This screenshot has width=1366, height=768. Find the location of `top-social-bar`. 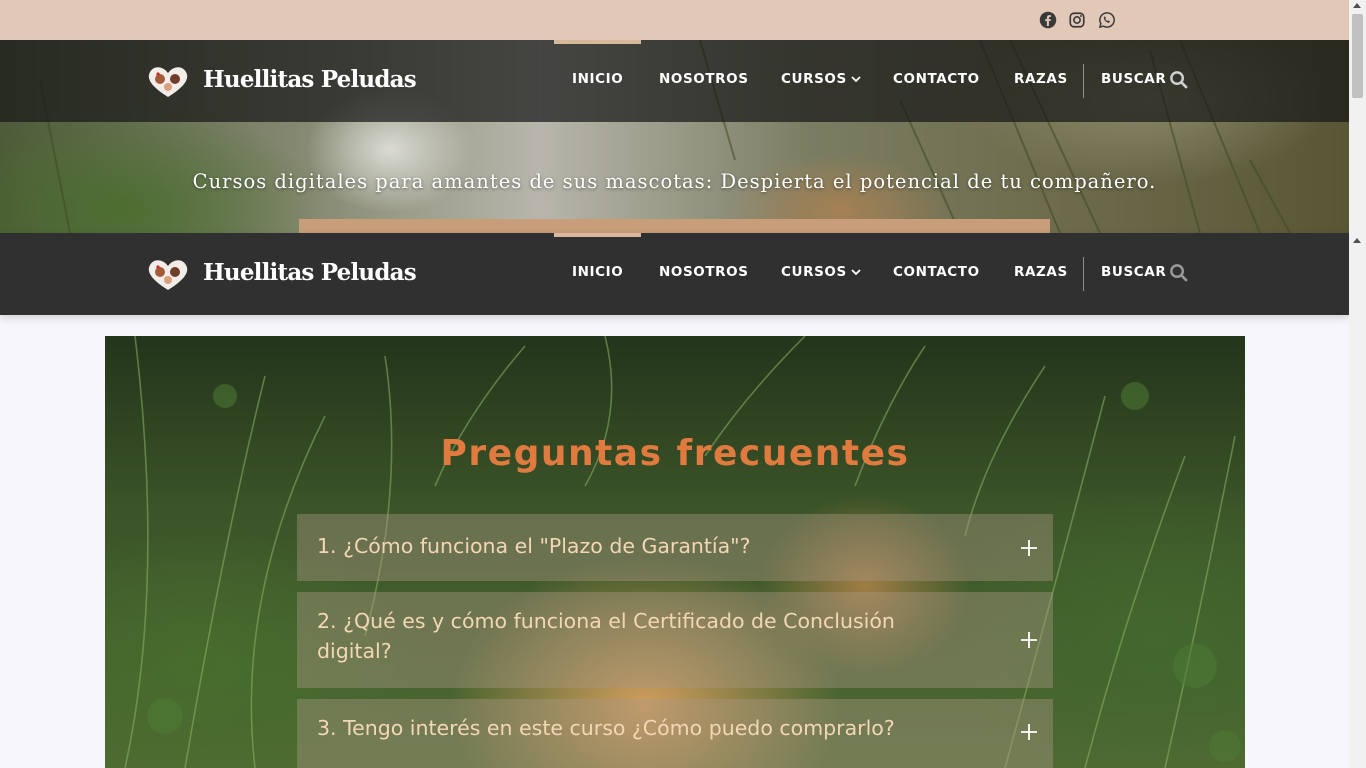

top-social-bar is located at coordinates (674, 20).